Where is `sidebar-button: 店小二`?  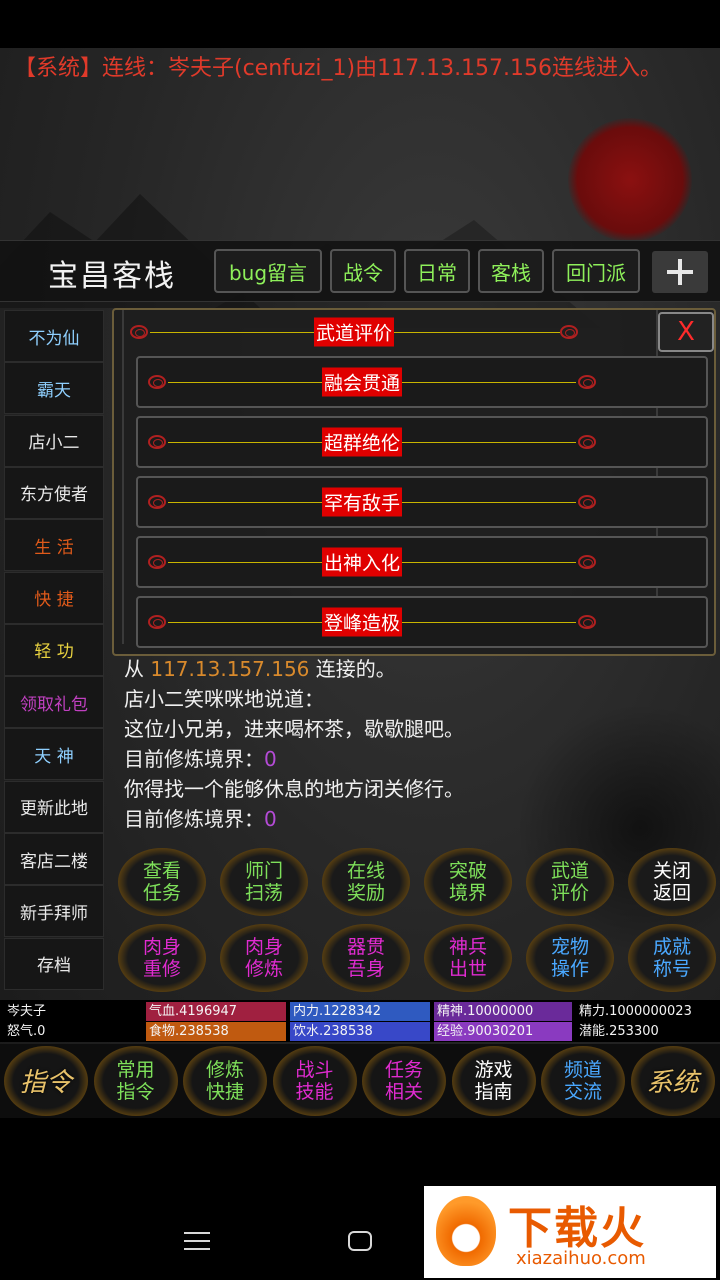 sidebar-button: 店小二 is located at coordinates (54, 440).